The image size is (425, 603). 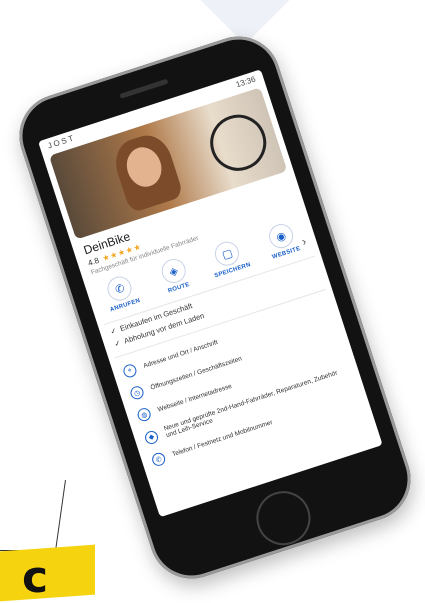 What do you see at coordinates (130, 371) in the screenshot?
I see `location-pin-icon: ⌖` at bounding box center [130, 371].